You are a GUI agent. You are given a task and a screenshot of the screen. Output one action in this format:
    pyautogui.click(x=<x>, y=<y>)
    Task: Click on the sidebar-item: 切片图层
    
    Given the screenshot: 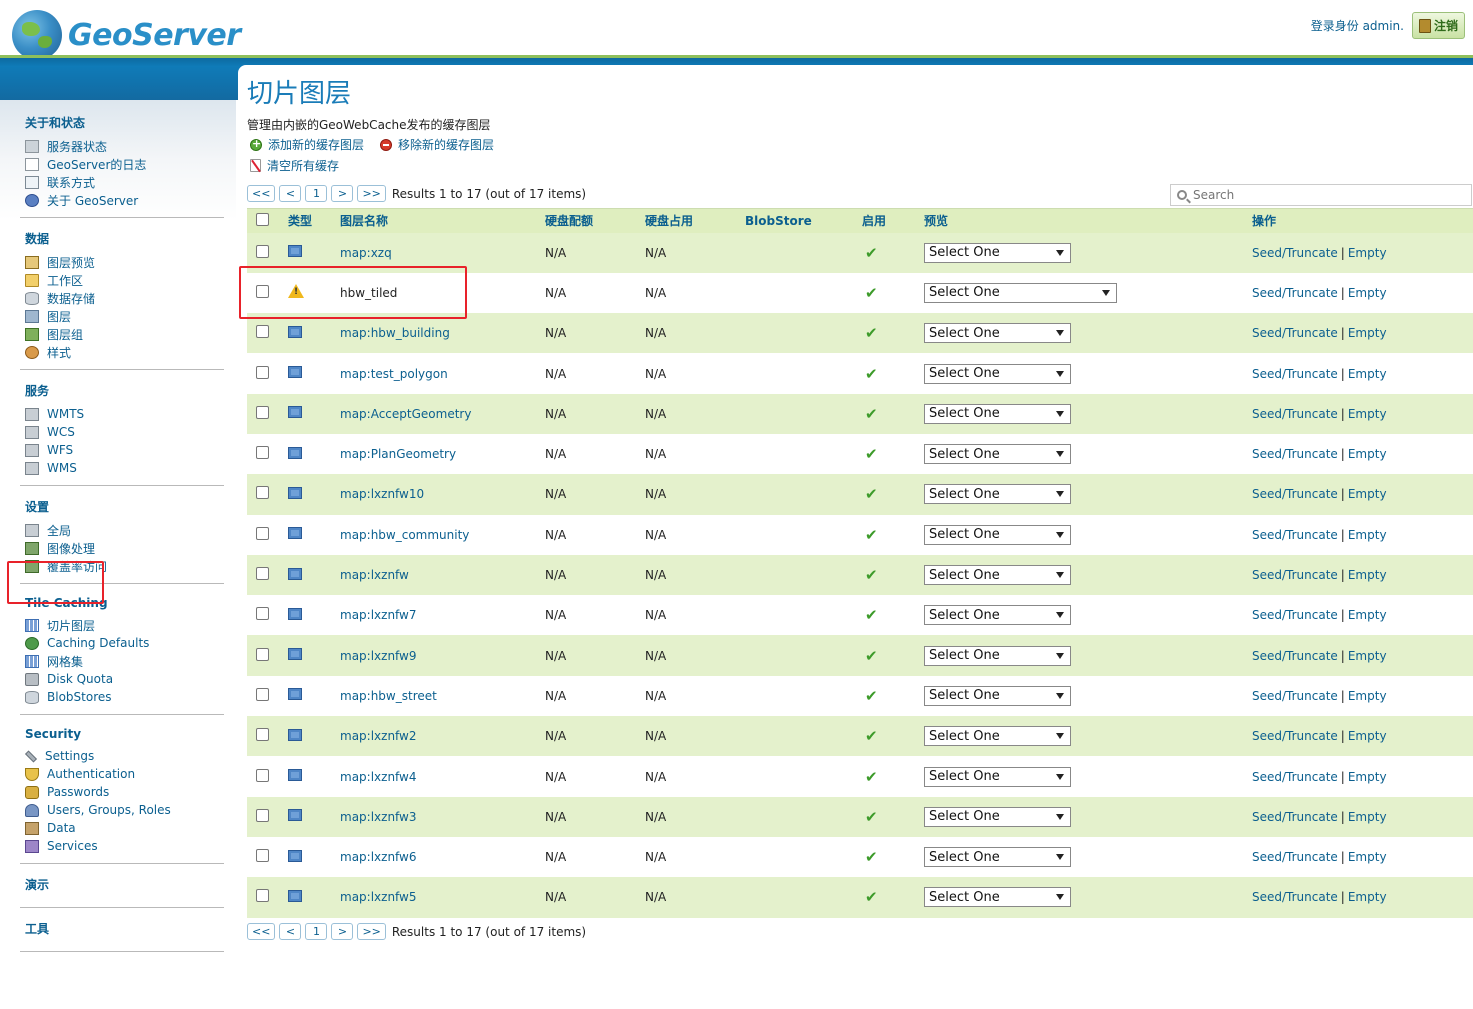 What is the action you would take?
    pyautogui.click(x=122, y=625)
    